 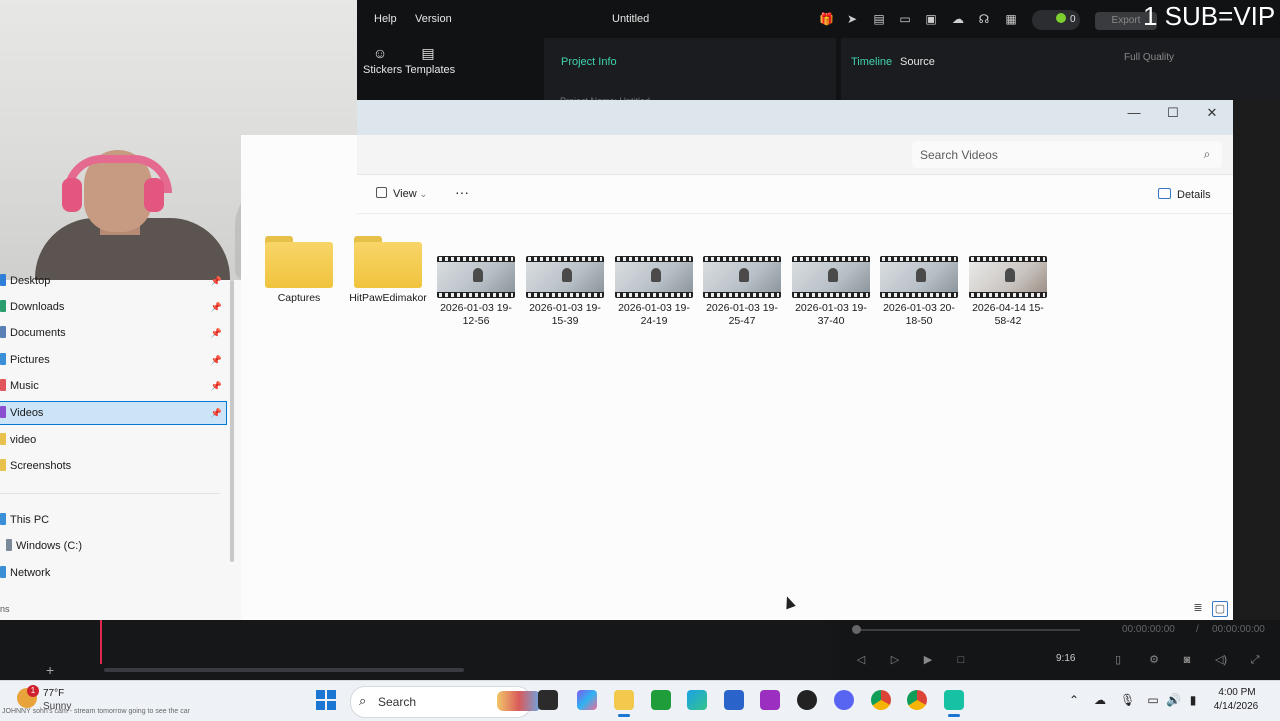 What do you see at coordinates (548, 700) in the screenshot?
I see `task-view-icon` at bounding box center [548, 700].